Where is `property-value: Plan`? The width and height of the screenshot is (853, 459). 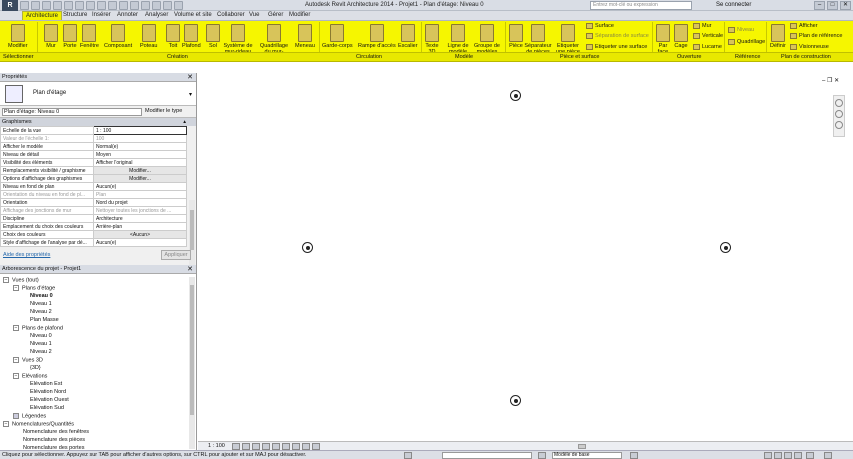
property-value: Plan is located at coordinates (140, 194).